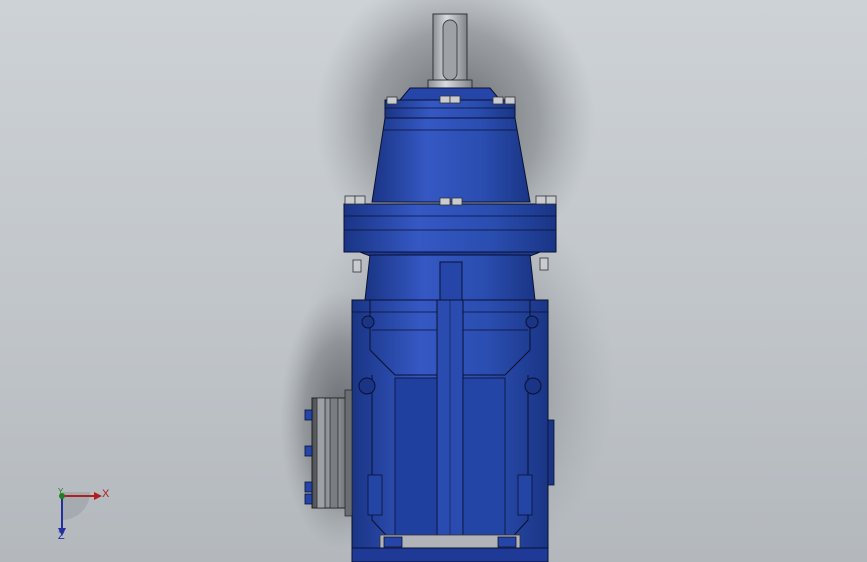 Image resolution: width=867 pixels, height=562 pixels. I want to click on input-flange, so click(332, 453).